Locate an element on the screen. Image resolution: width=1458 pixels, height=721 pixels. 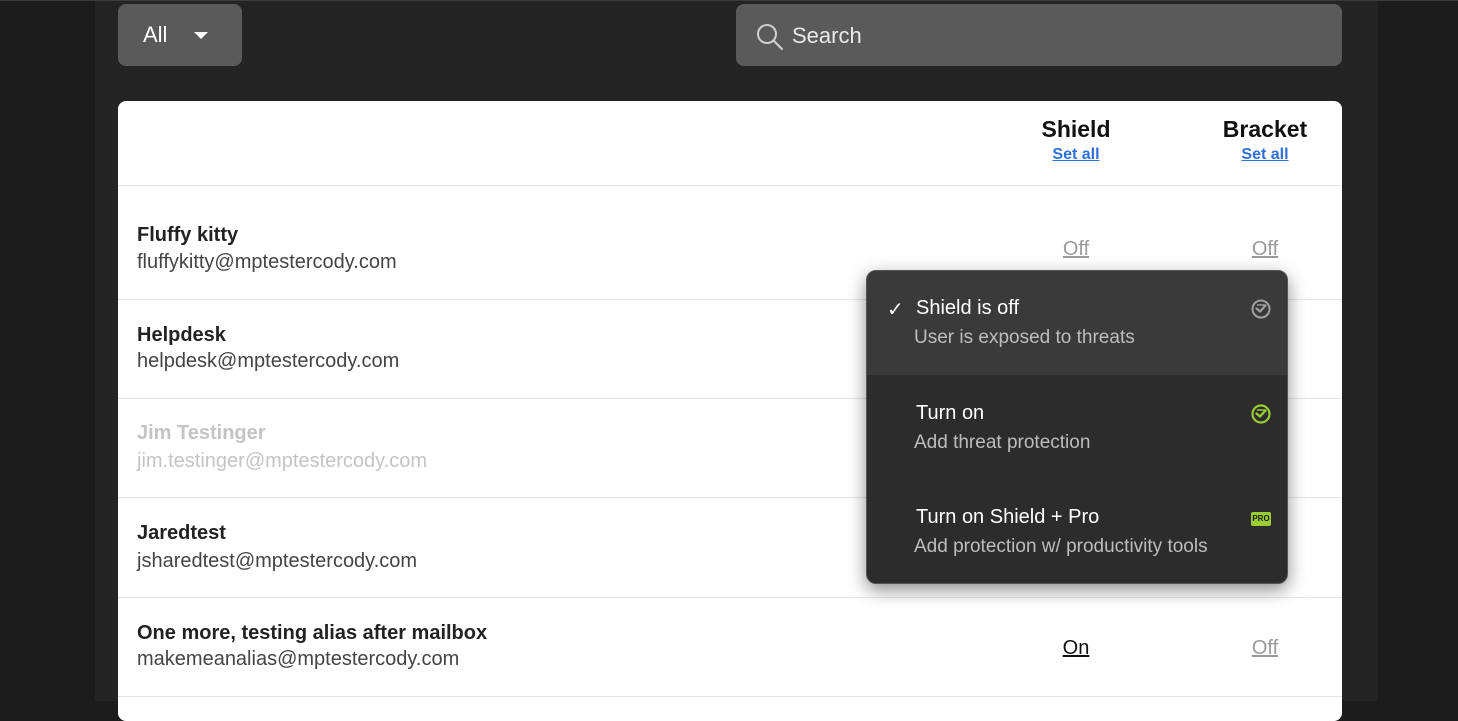
user-name: Jim Testinger is located at coordinates (201, 433).